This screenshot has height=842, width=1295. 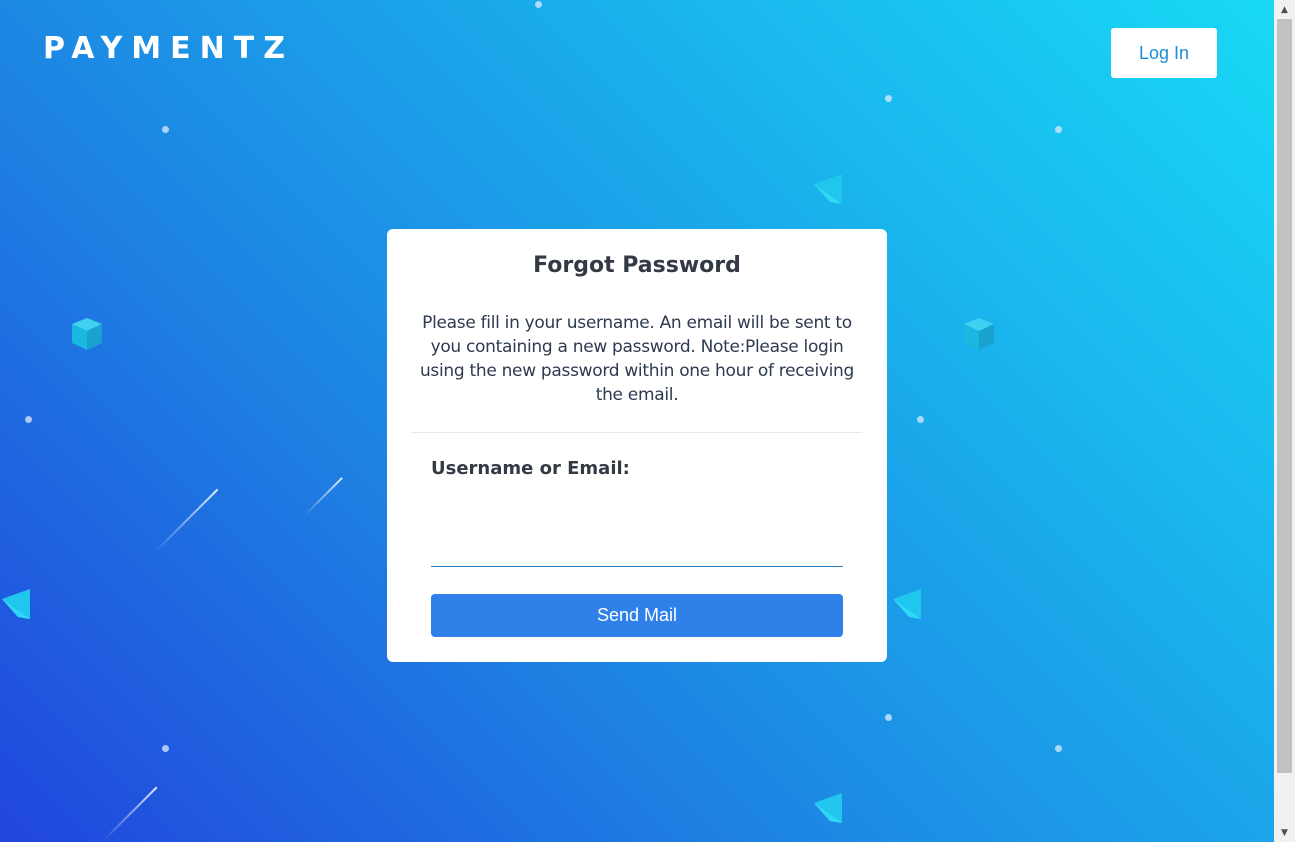 What do you see at coordinates (1284, 833) in the screenshot?
I see `scroll-down-arrow-icon: ▼` at bounding box center [1284, 833].